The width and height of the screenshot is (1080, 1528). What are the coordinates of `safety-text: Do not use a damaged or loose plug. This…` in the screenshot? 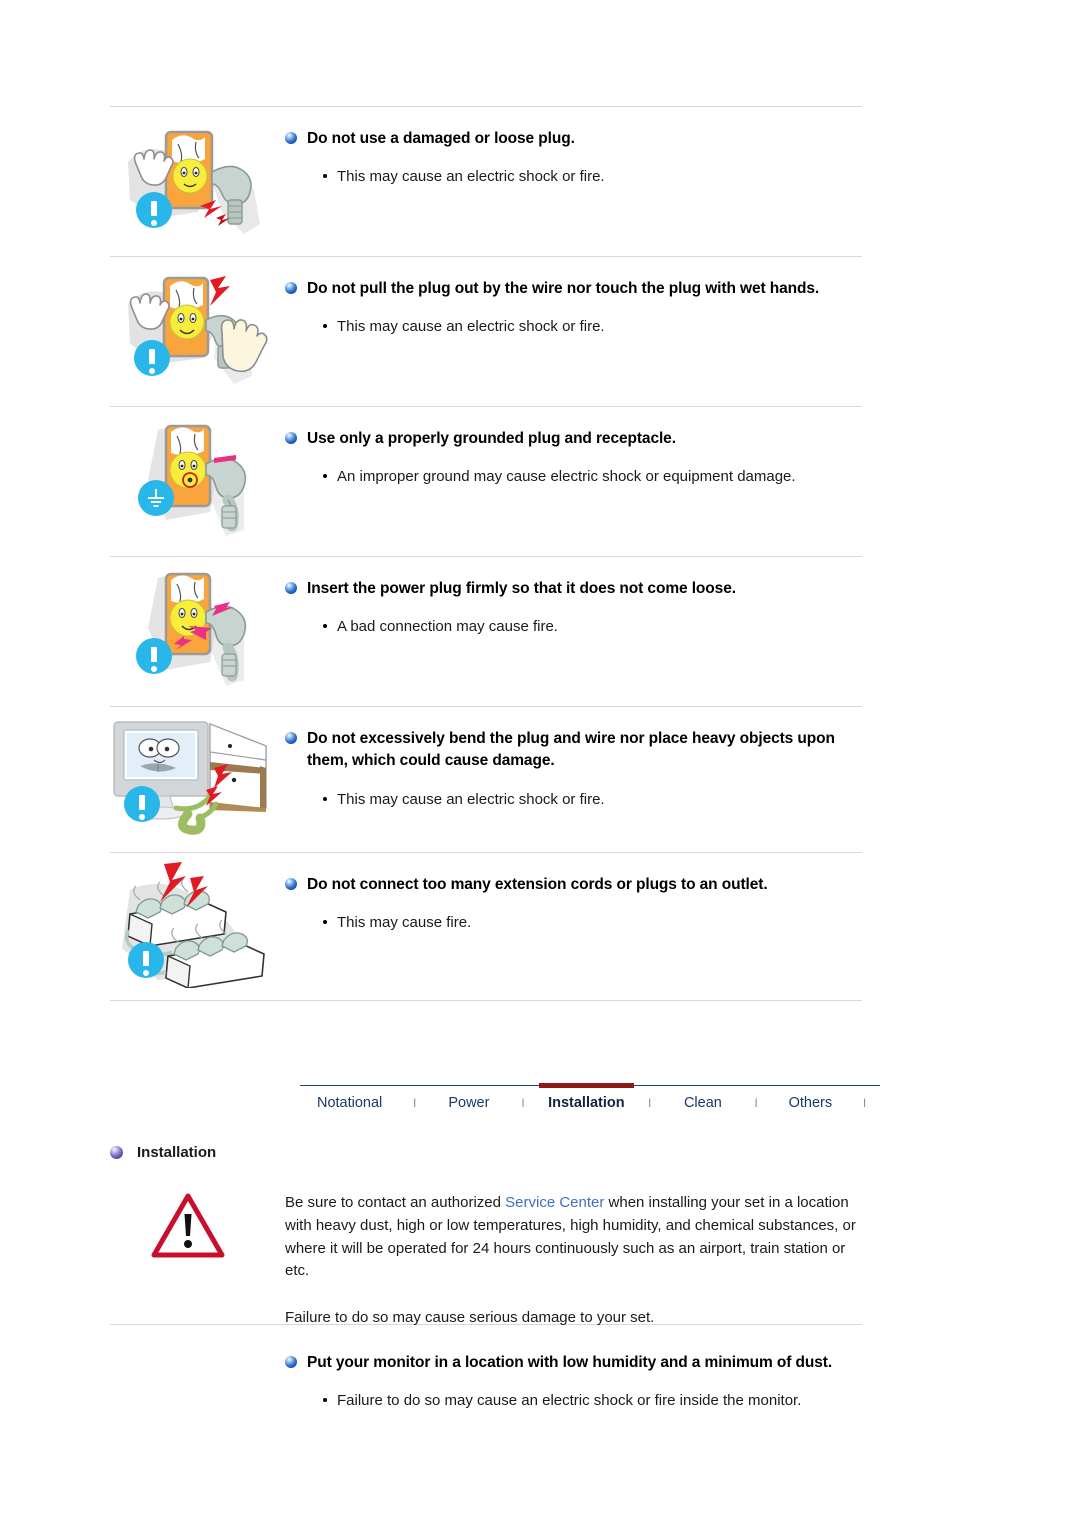 It's located at (577, 150).